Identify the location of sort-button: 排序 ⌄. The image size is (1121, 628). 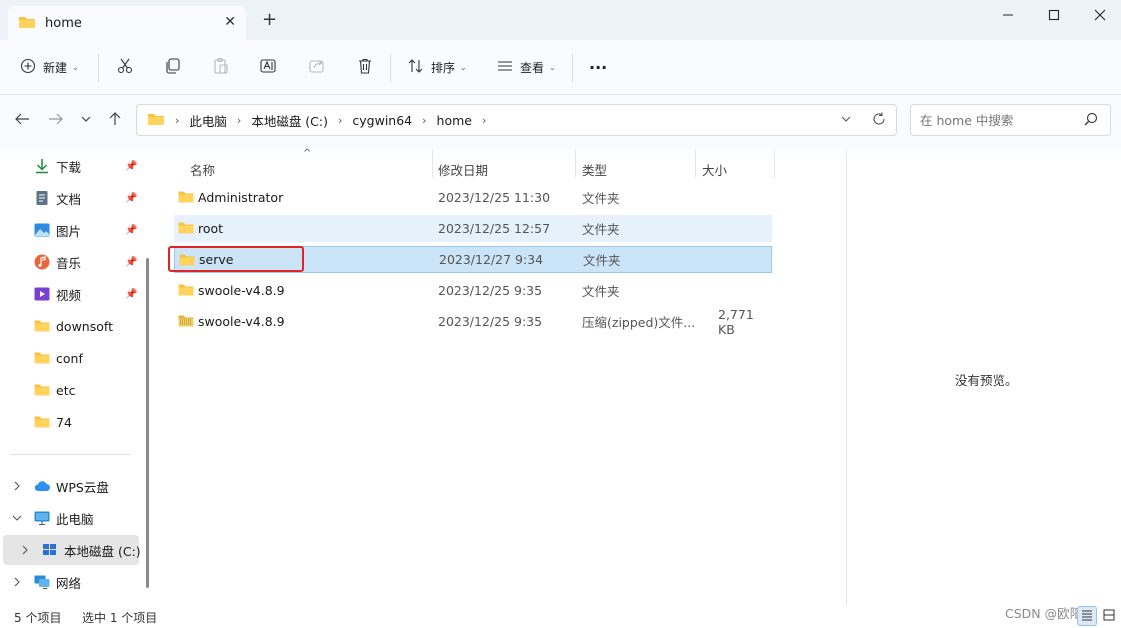
(437, 67).